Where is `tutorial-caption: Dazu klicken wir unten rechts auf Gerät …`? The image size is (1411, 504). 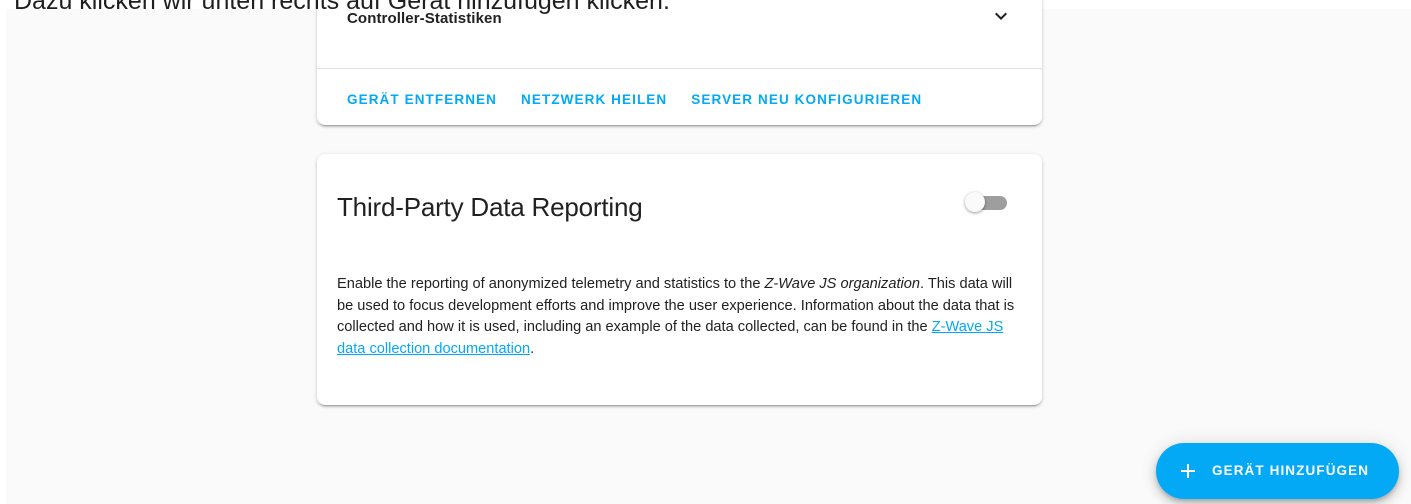
tutorial-caption: Dazu klicken wir unten rechts auf Gerät … is located at coordinates (342, 7).